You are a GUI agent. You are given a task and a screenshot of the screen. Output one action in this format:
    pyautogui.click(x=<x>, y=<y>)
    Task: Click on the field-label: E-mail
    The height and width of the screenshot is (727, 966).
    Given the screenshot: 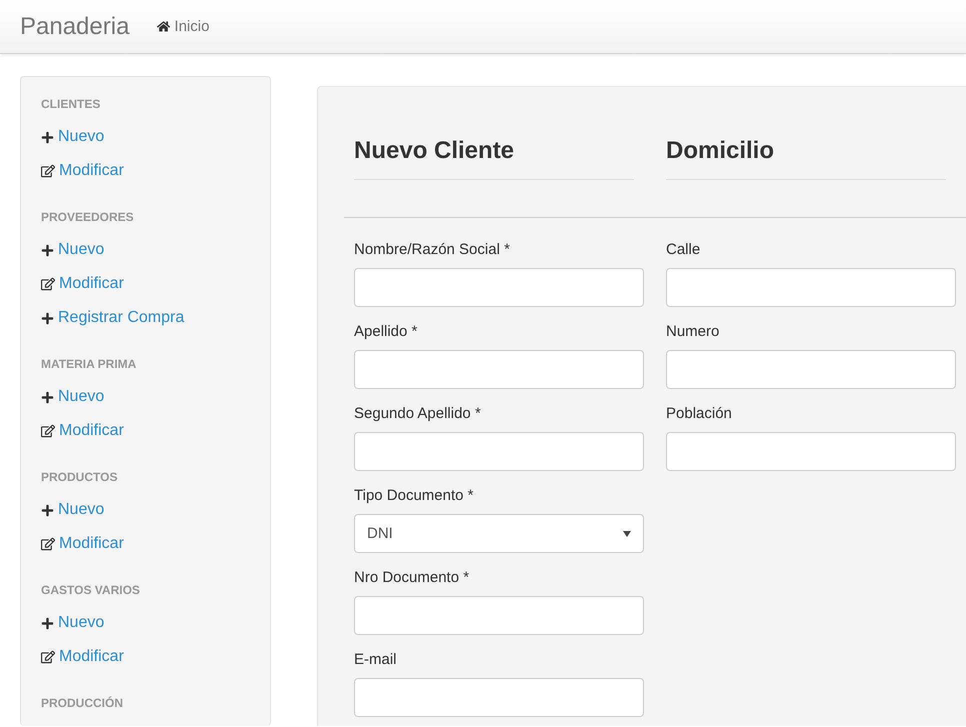 What is the action you would take?
    pyautogui.click(x=376, y=659)
    